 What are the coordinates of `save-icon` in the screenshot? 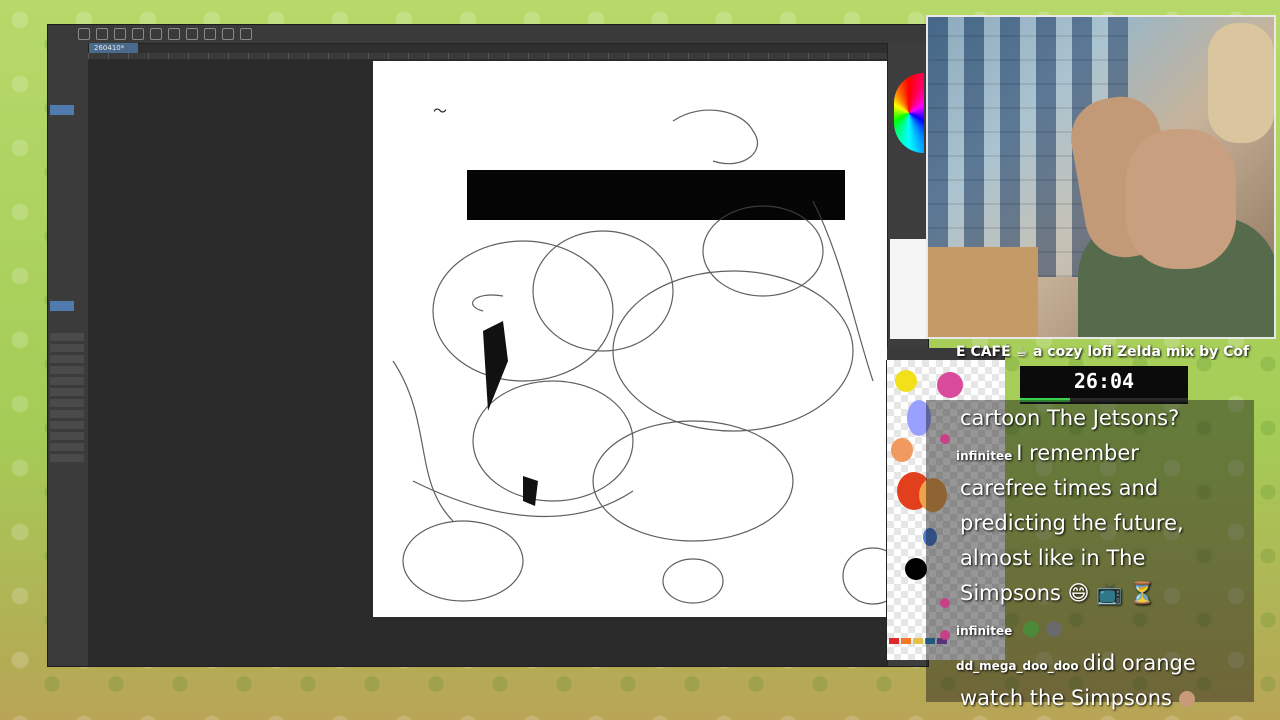 It's located at (120, 34).